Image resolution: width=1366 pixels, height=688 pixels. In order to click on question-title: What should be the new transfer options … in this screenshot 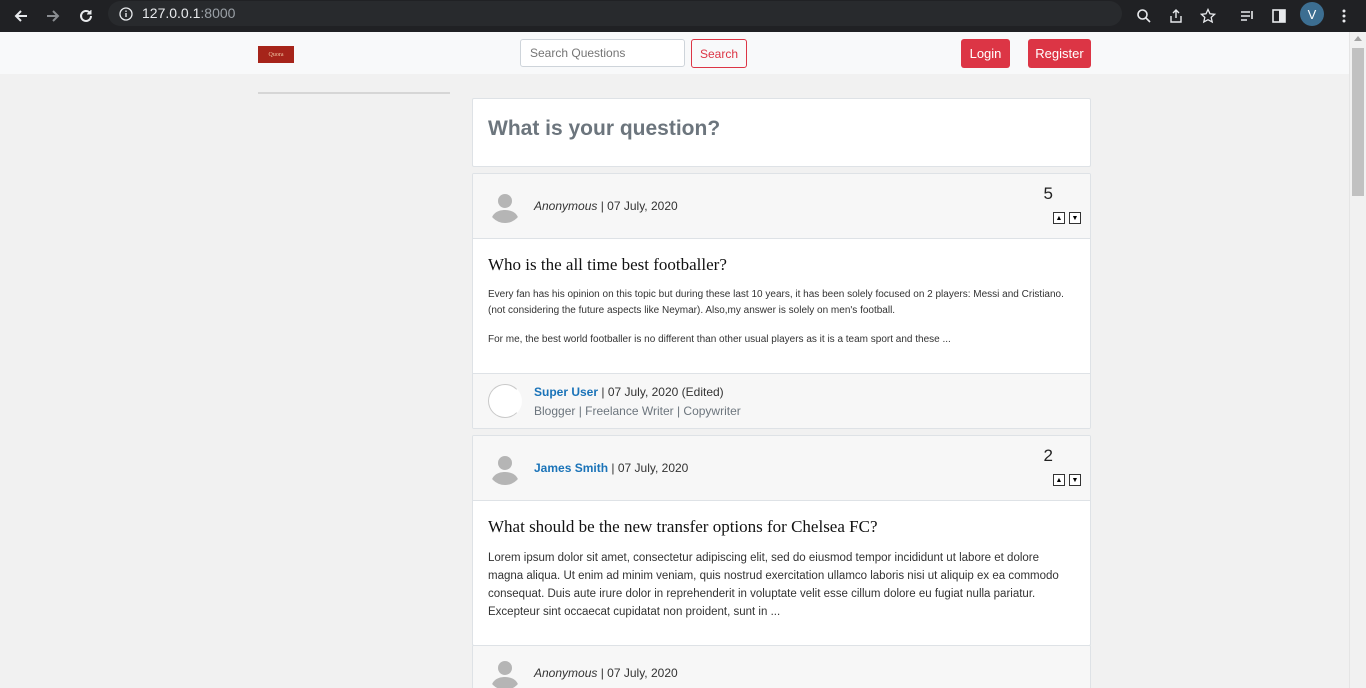, I will do `click(781, 527)`.